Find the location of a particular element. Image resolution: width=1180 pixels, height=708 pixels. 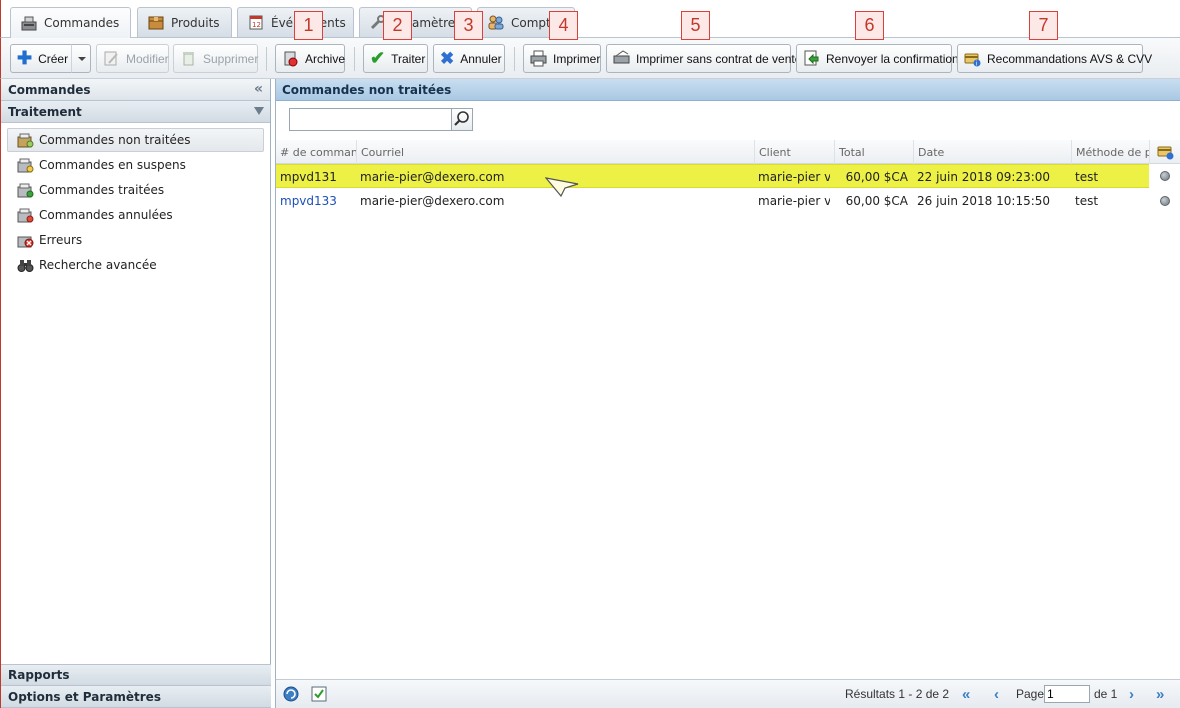

nav-item-errors: Erreurs is located at coordinates (135, 240).